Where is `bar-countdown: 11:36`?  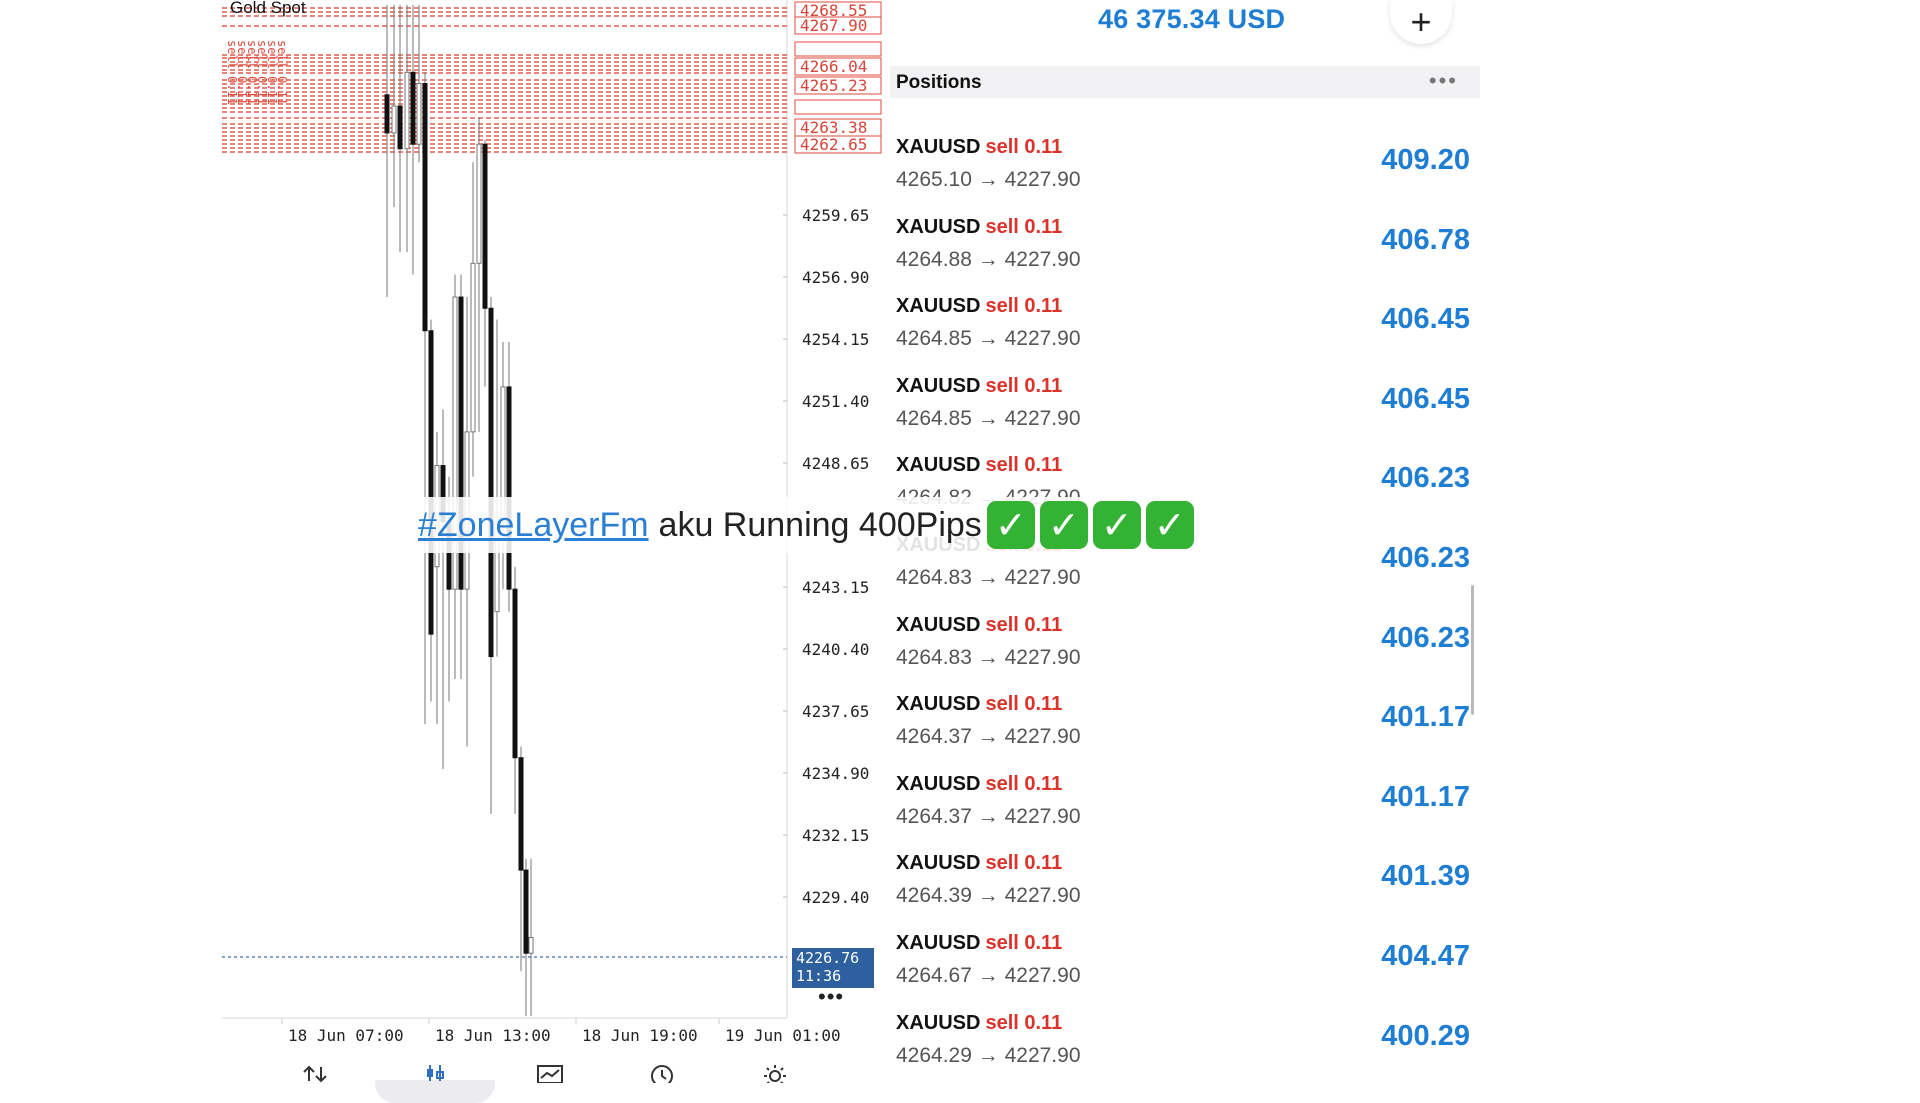 bar-countdown: 11:36 is located at coordinates (819, 976).